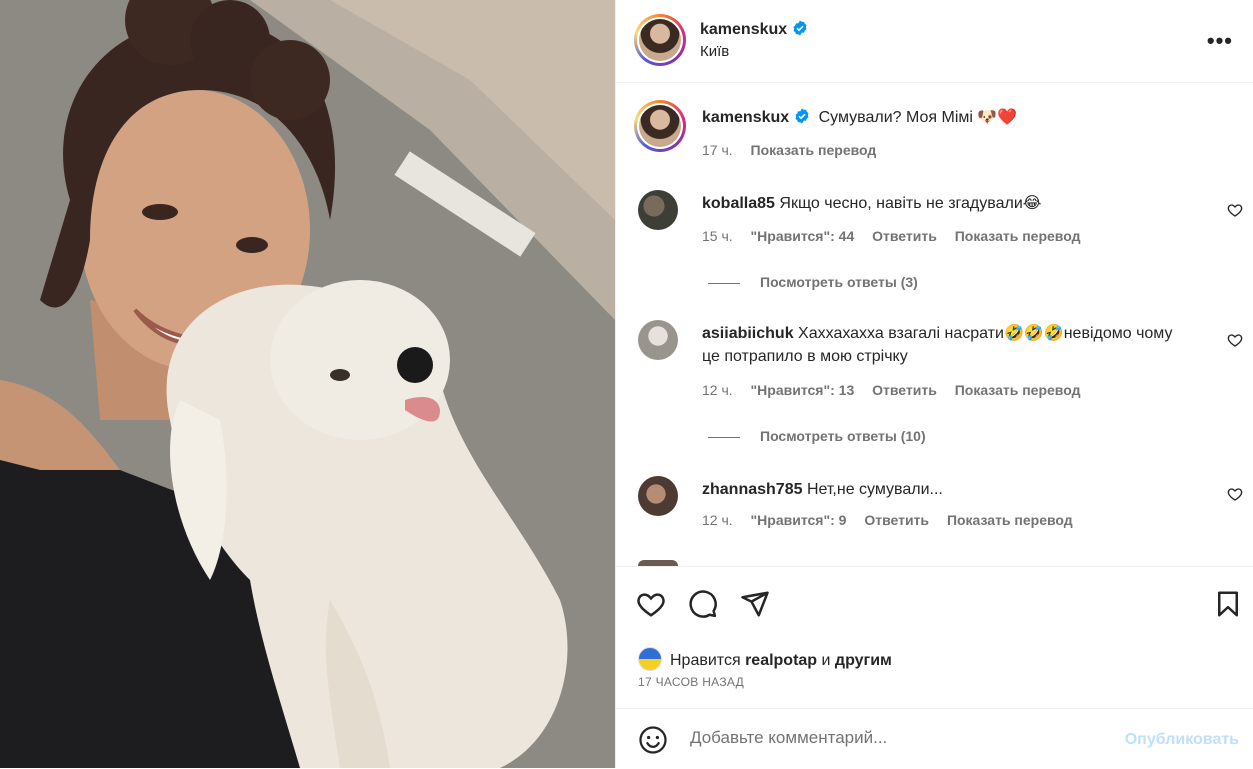 The image size is (1253, 769). What do you see at coordinates (803, 390) in the screenshot?
I see `comment-likes: "Нравится": 13` at bounding box center [803, 390].